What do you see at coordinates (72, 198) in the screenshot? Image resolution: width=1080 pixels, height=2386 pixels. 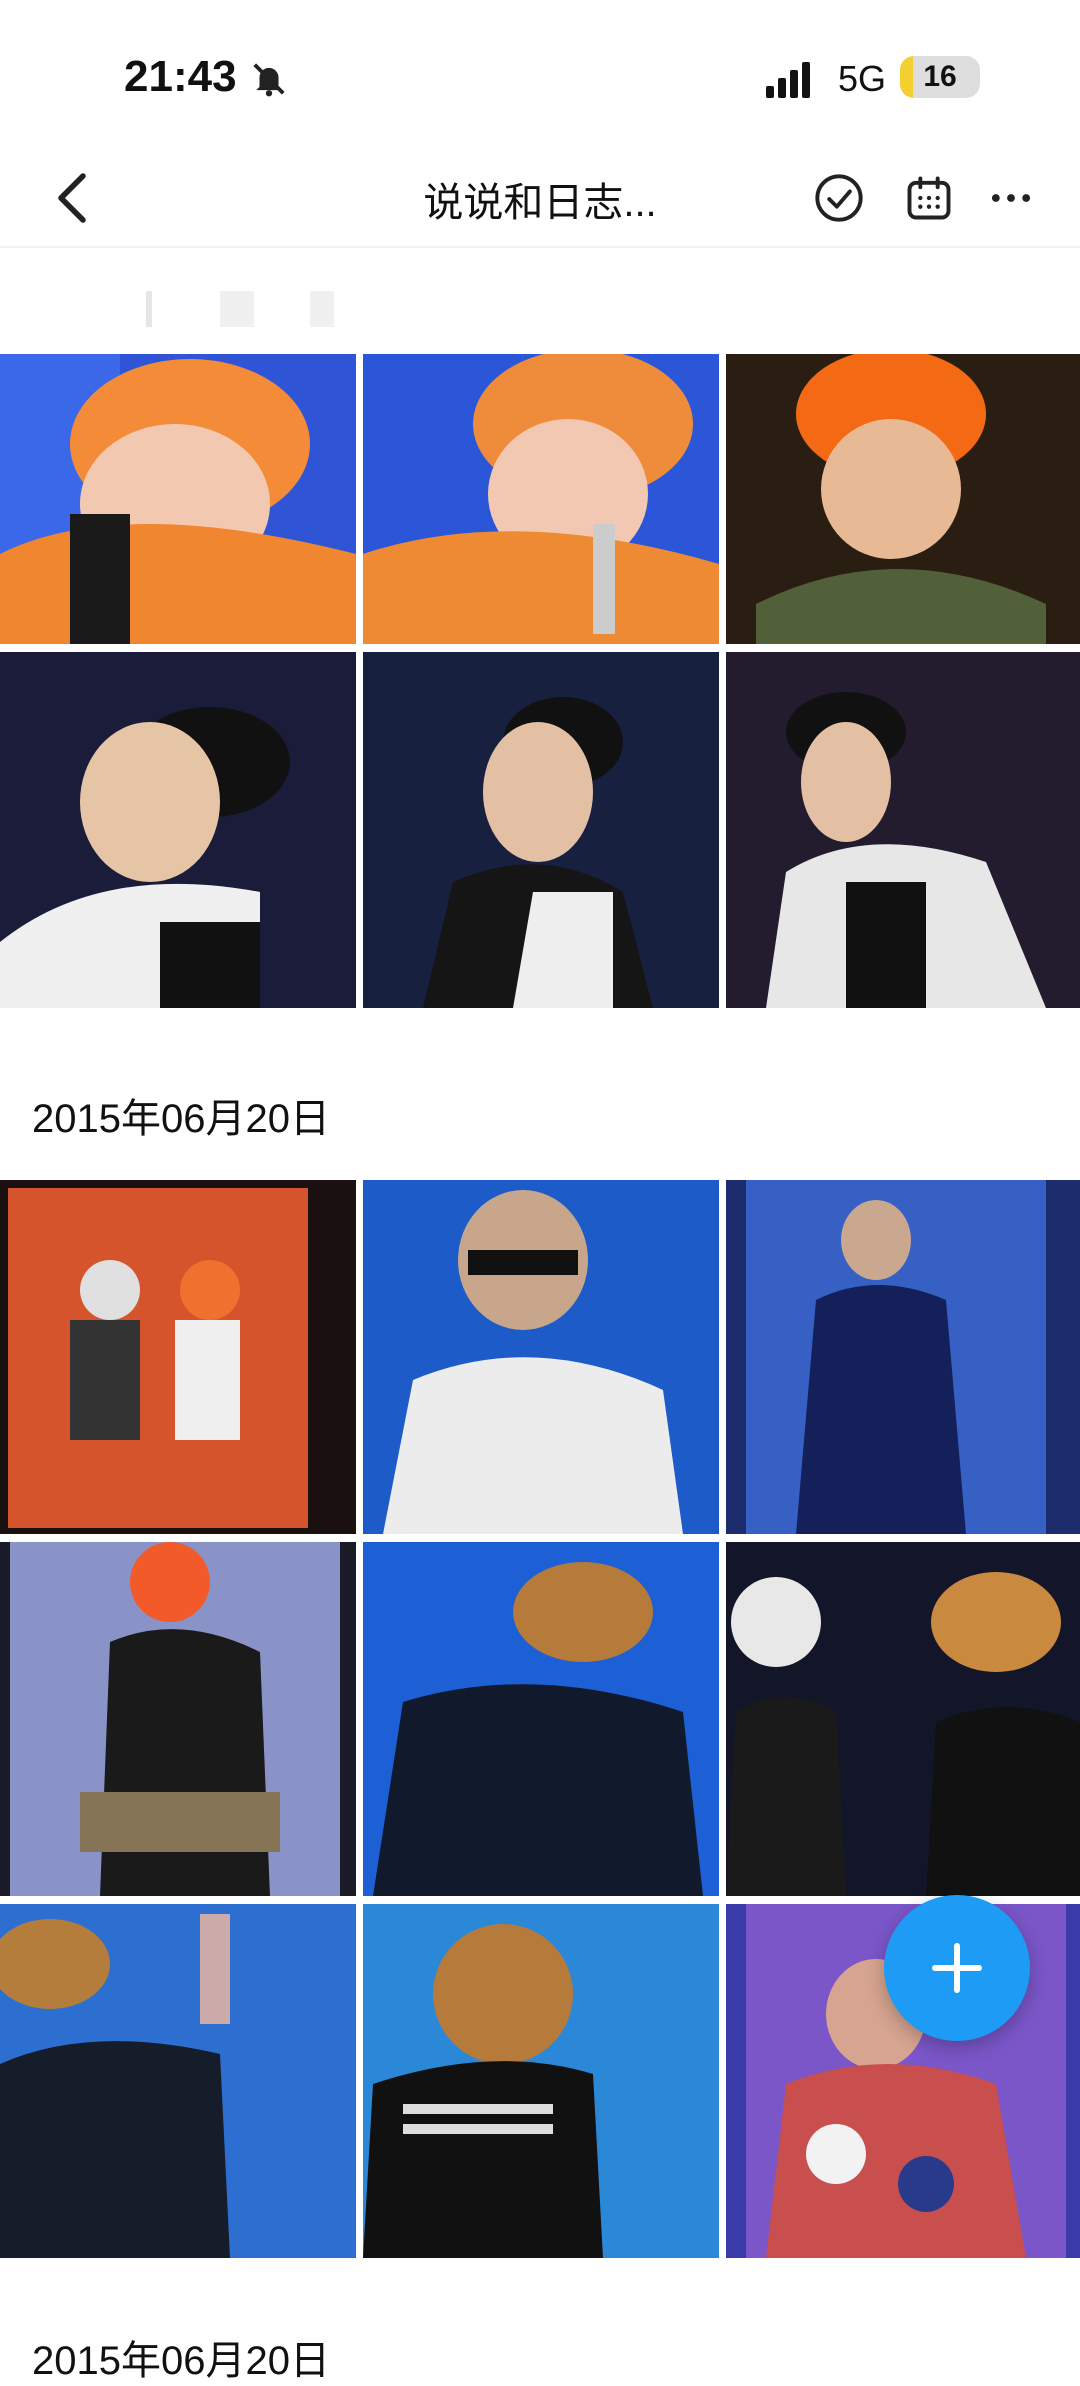 I see `back-arrow-icon` at bounding box center [72, 198].